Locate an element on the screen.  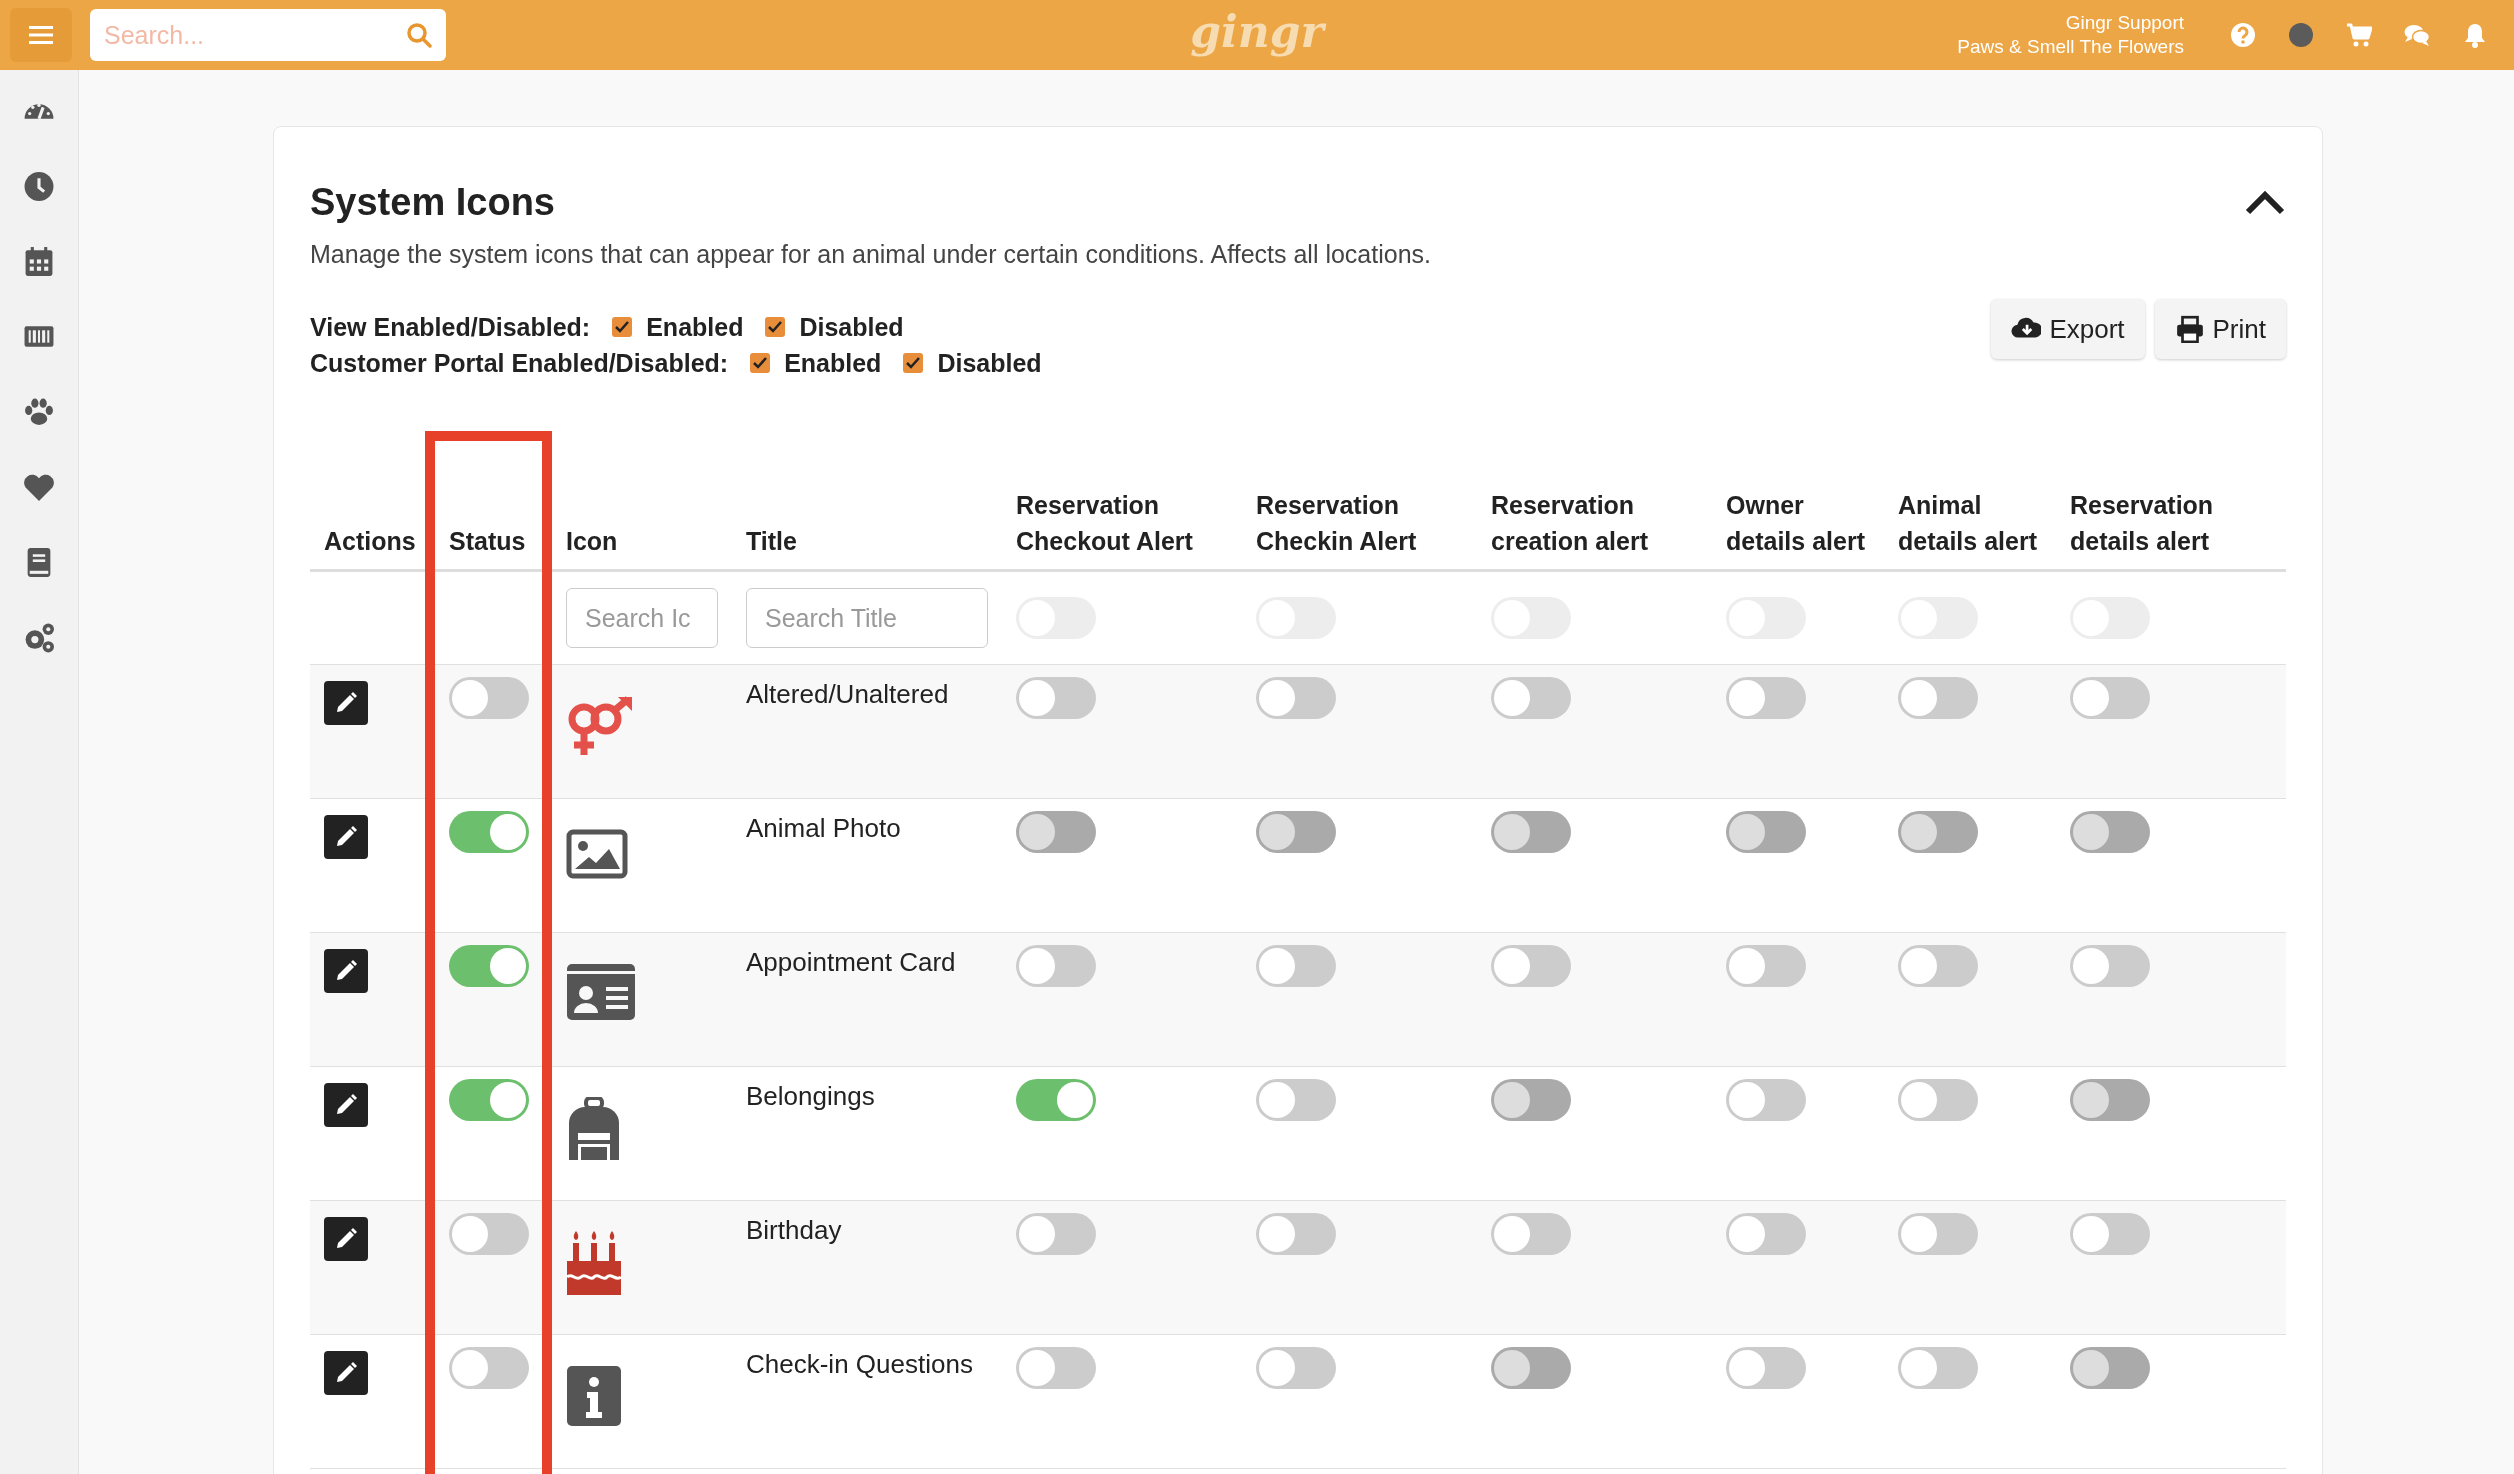
menu-icon is located at coordinates (41, 35).